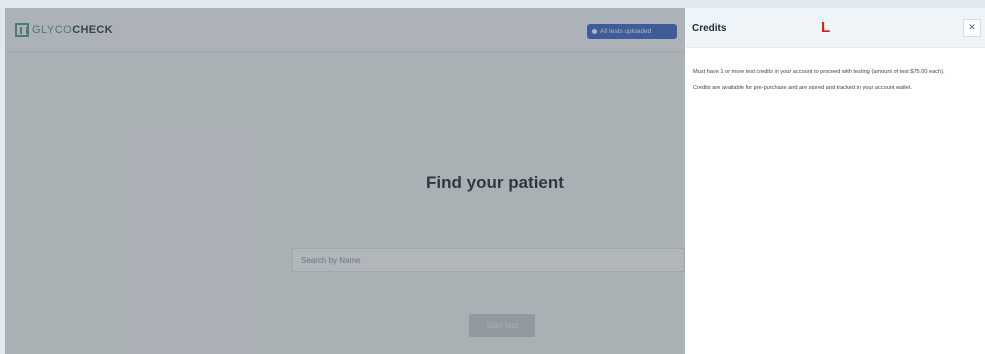 The height and width of the screenshot is (354, 985). I want to click on app-logo: GLYCO CHECK, so click(64, 30).